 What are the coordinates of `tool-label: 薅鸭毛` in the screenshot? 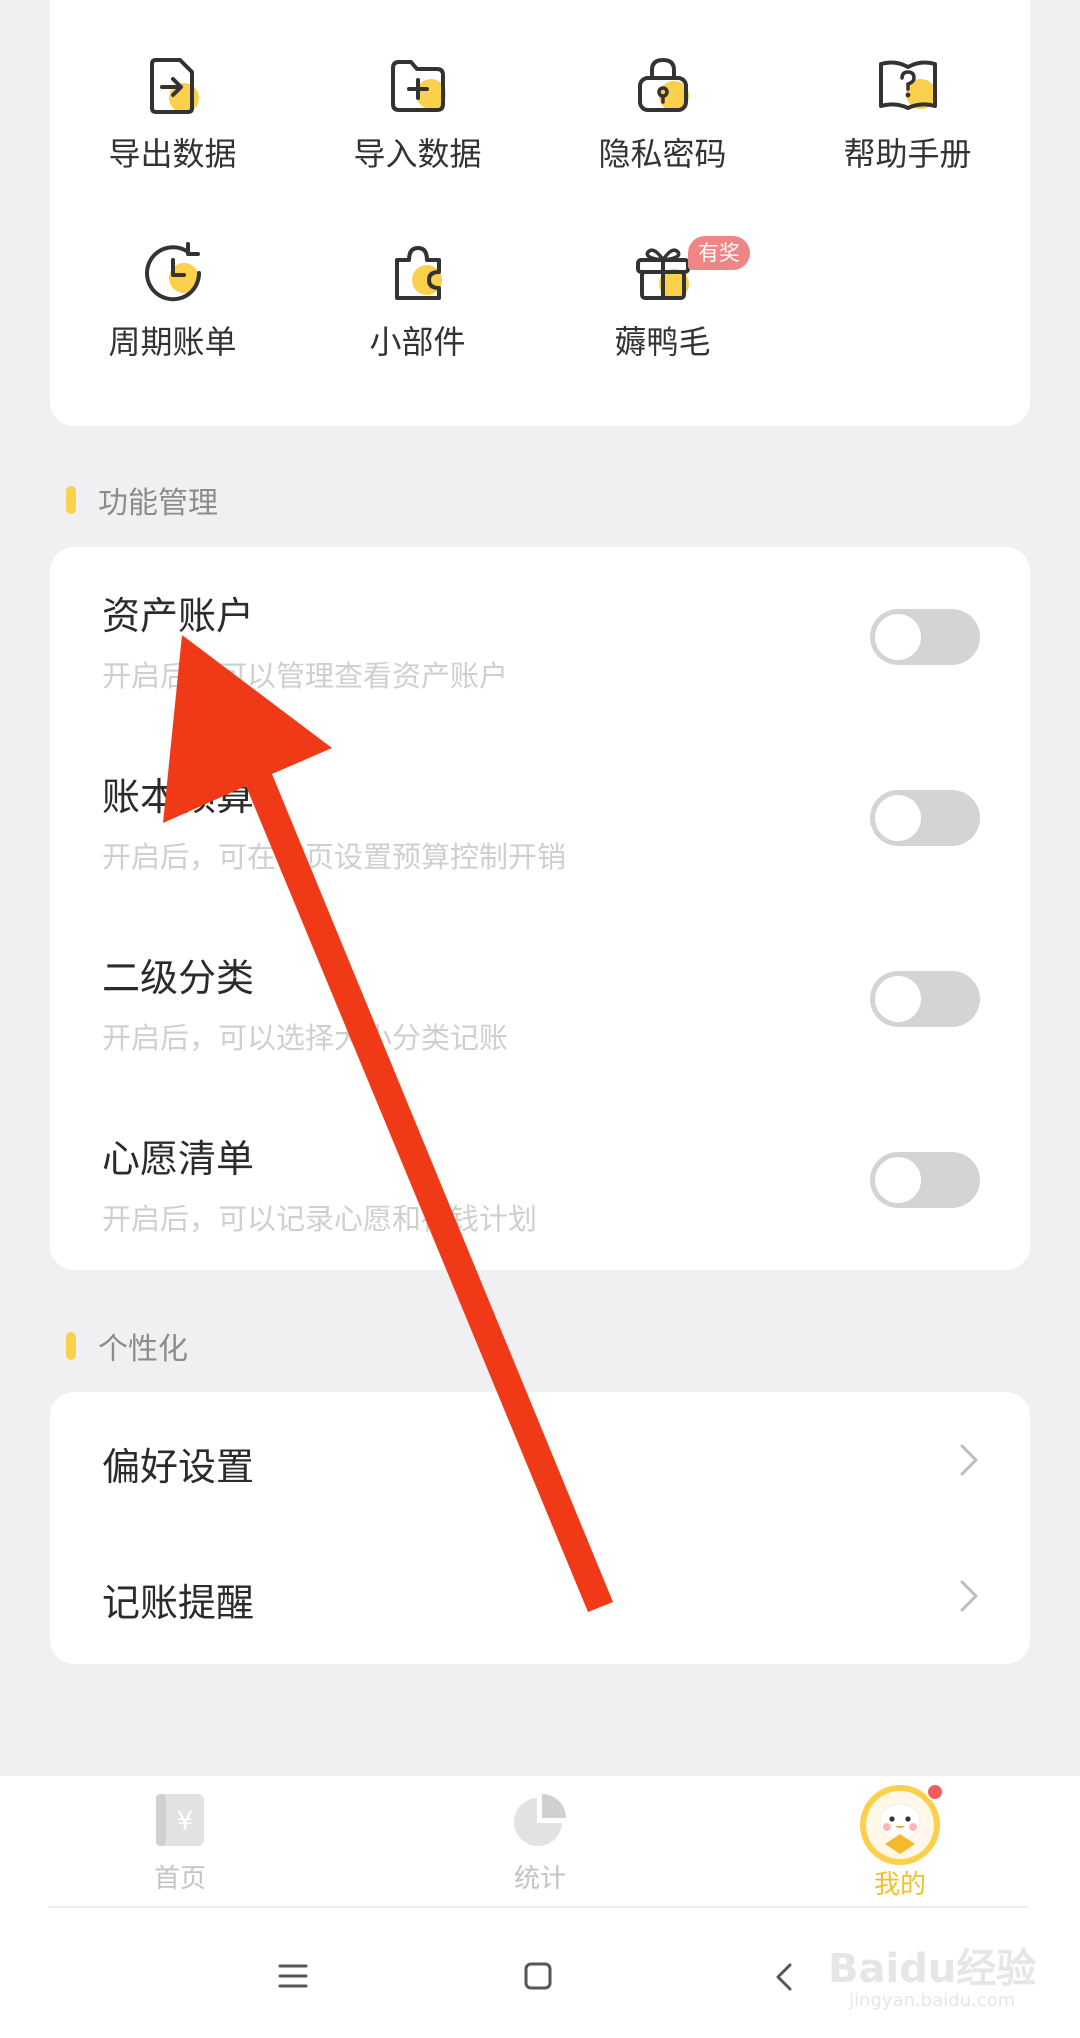 It's located at (662, 342).